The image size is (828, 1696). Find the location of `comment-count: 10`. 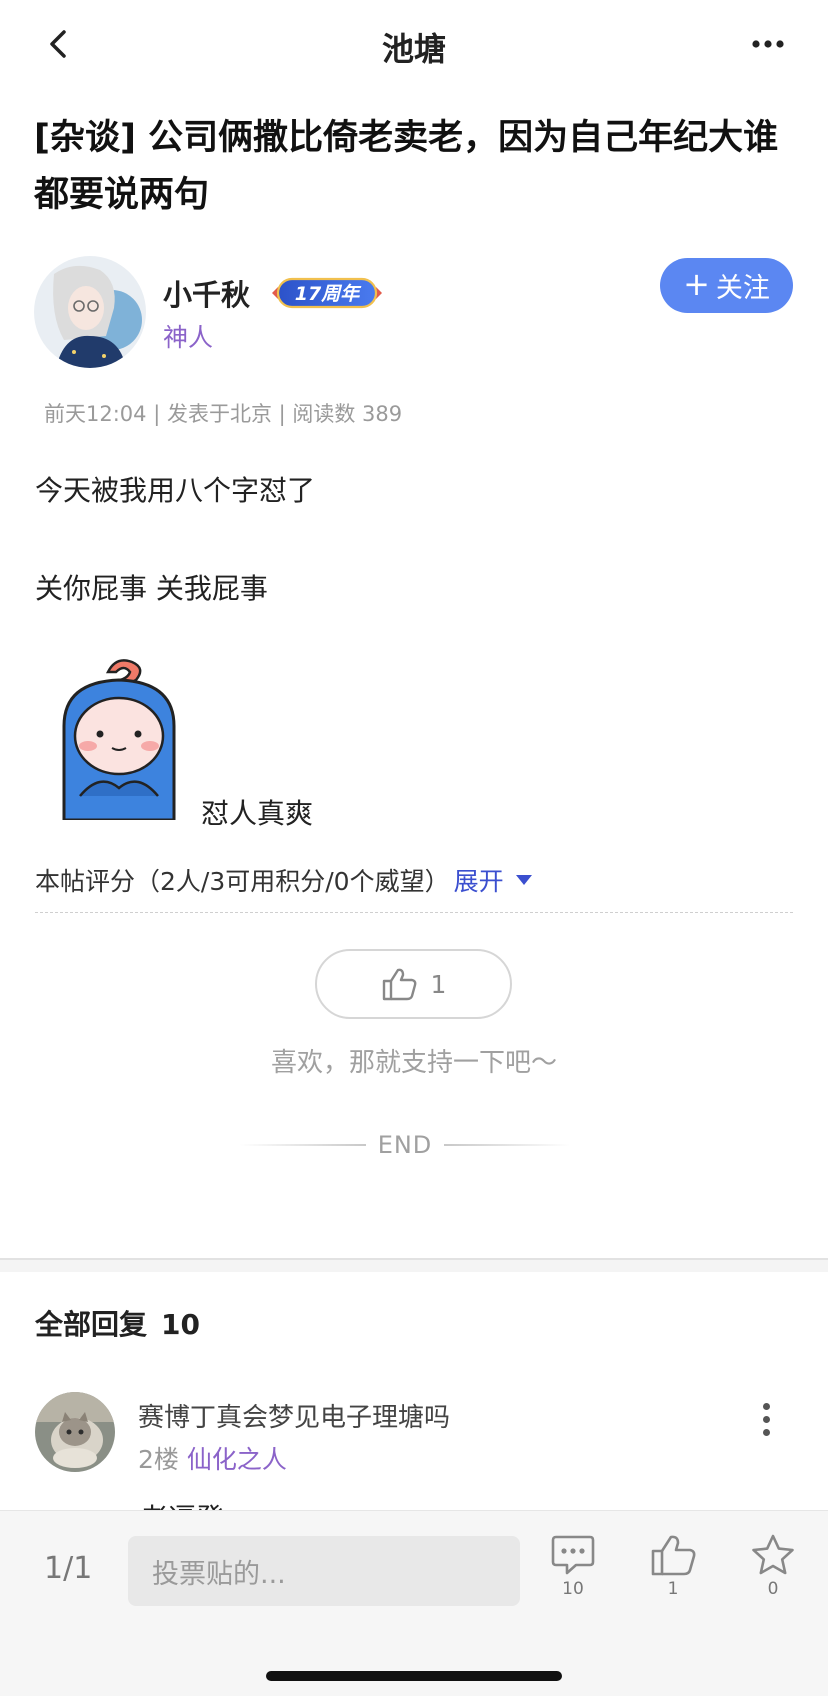

comment-count: 10 is located at coordinates (573, 1589).